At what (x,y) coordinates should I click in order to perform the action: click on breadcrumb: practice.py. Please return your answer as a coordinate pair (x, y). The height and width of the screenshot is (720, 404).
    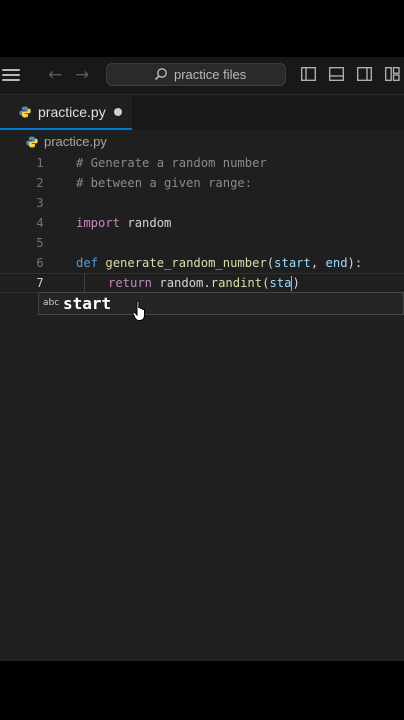
    Looking at the image, I should click on (202, 142).